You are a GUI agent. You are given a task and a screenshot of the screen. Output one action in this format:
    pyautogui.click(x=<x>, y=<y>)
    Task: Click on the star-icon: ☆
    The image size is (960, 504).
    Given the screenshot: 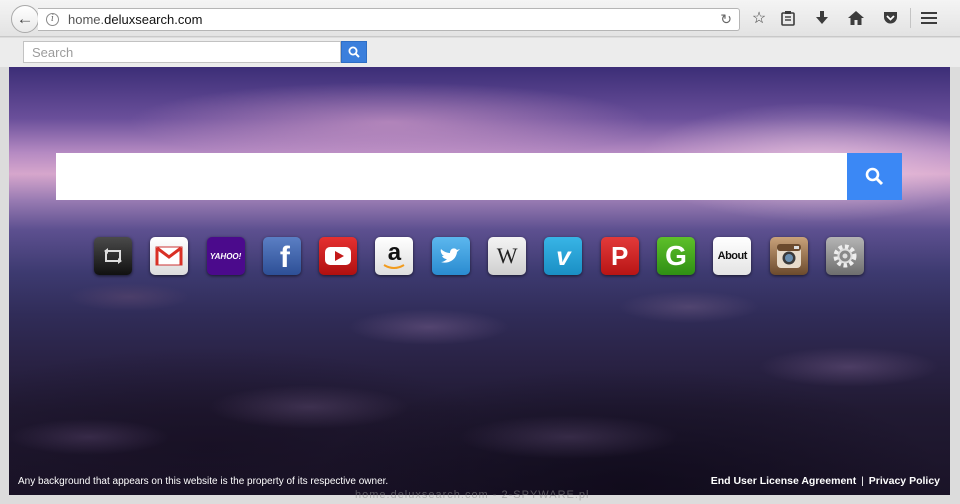 What is the action you would take?
    pyautogui.click(x=759, y=18)
    